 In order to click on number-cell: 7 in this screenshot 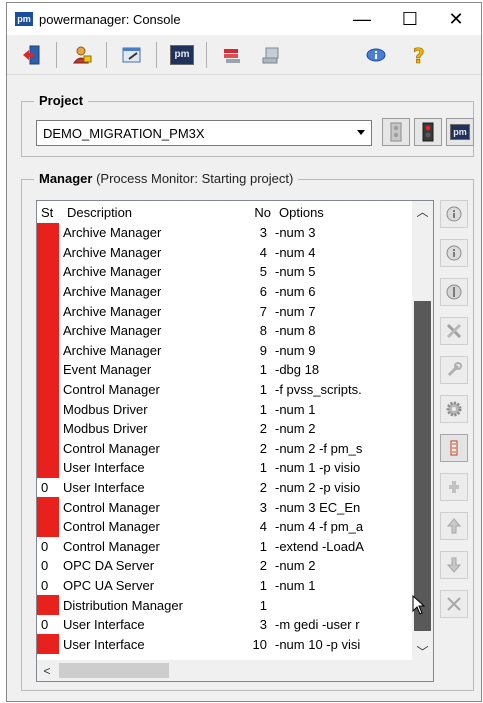, I will do `click(263, 311)`.